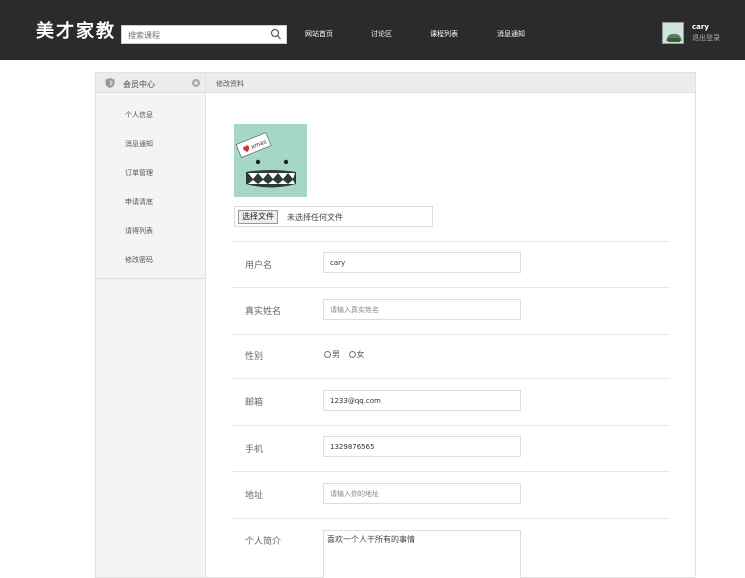 This screenshot has height=578, width=745. I want to click on shield-icon, so click(110, 83).